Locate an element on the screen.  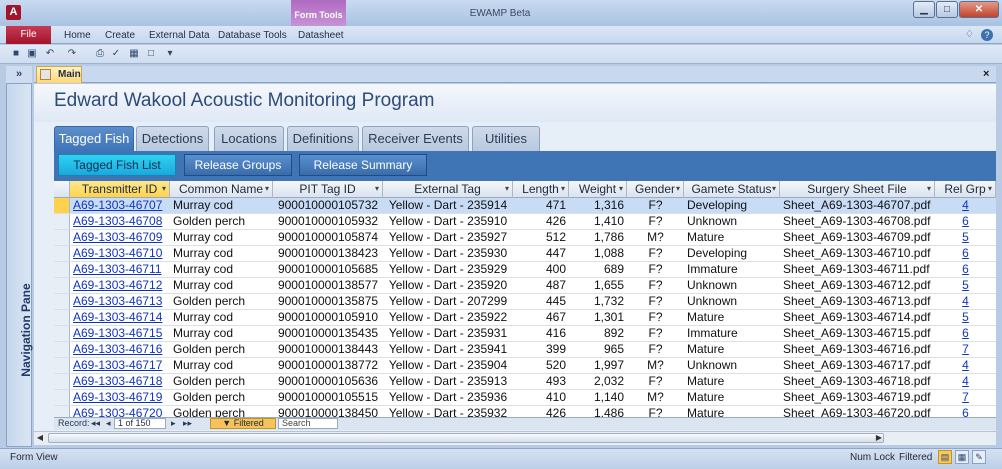
weight-cell: 1,410 is located at coordinates (598, 221).